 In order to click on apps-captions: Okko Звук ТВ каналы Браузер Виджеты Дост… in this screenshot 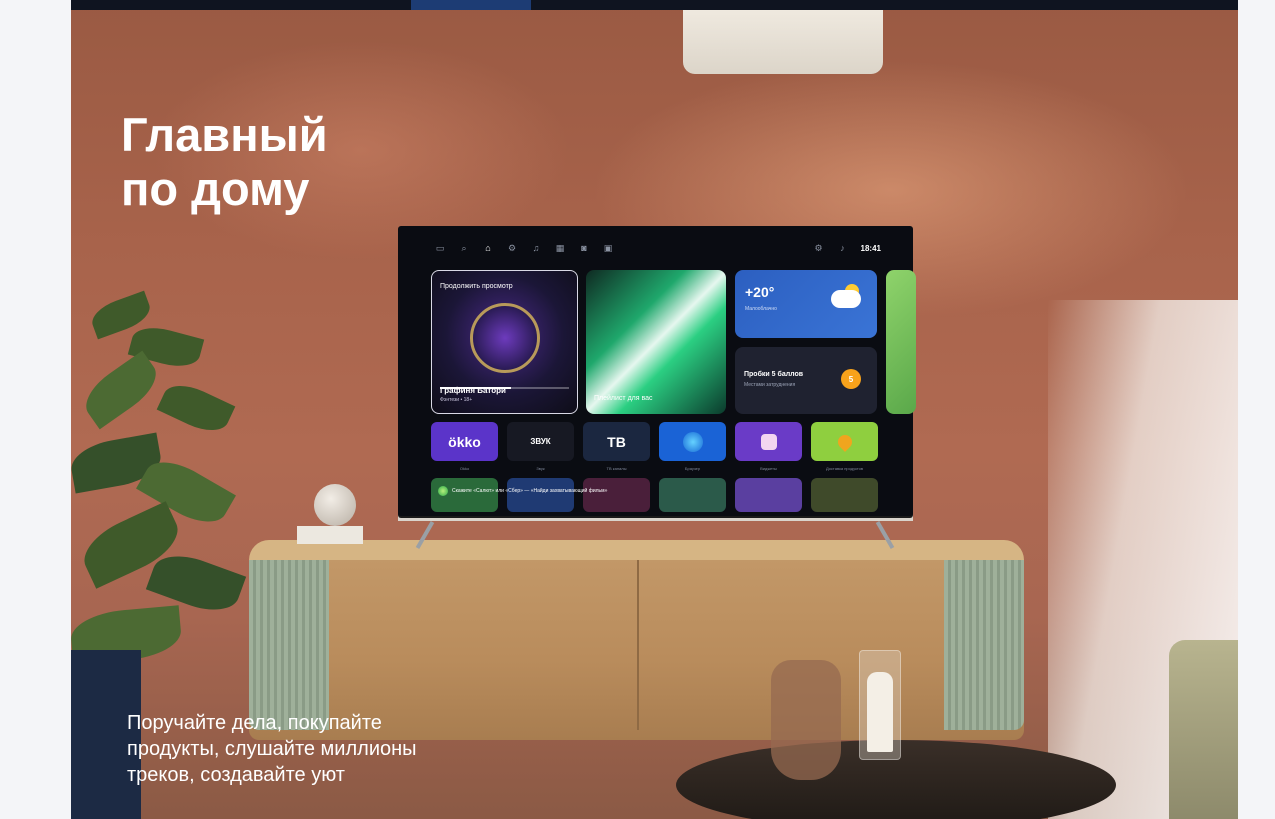, I will do `click(654, 468)`.